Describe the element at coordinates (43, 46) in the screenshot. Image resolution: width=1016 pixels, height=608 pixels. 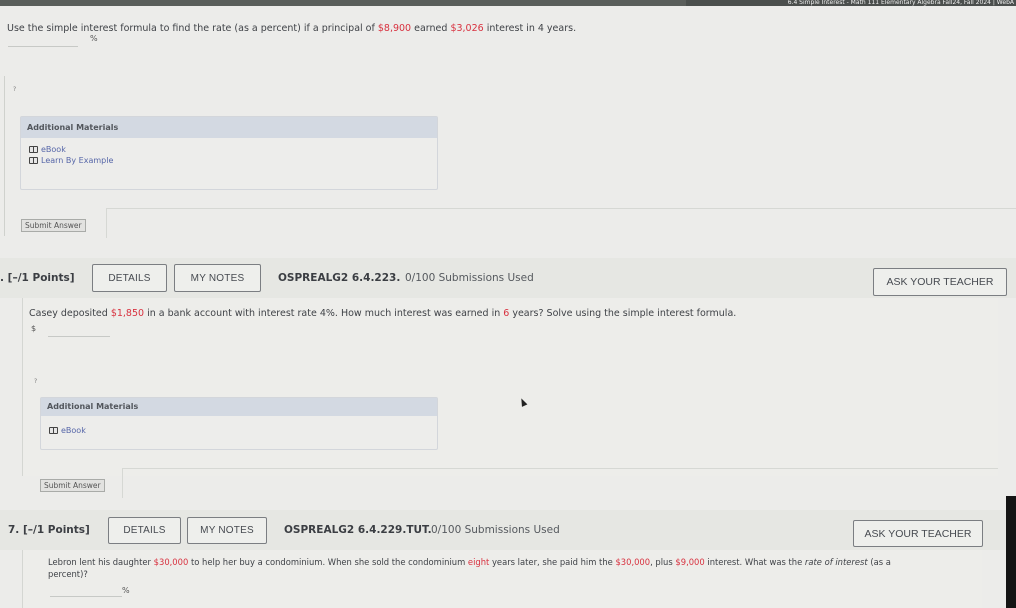
I see `q5-answer-input` at that location.